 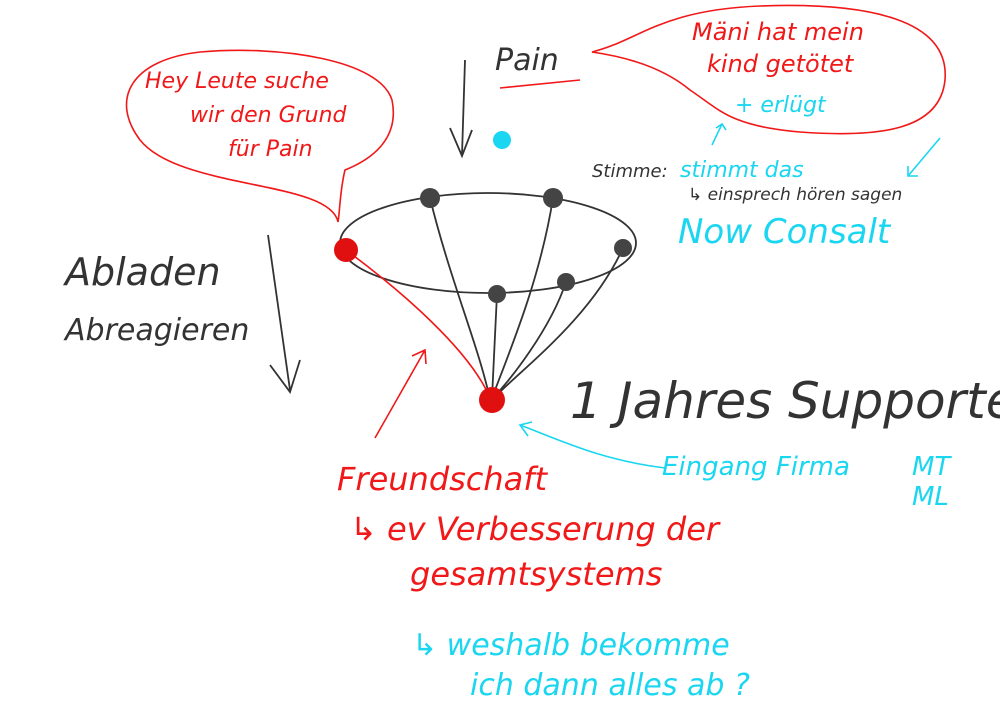 What do you see at coordinates (527, 60) in the screenshot?
I see `pain-label: Pain` at bounding box center [527, 60].